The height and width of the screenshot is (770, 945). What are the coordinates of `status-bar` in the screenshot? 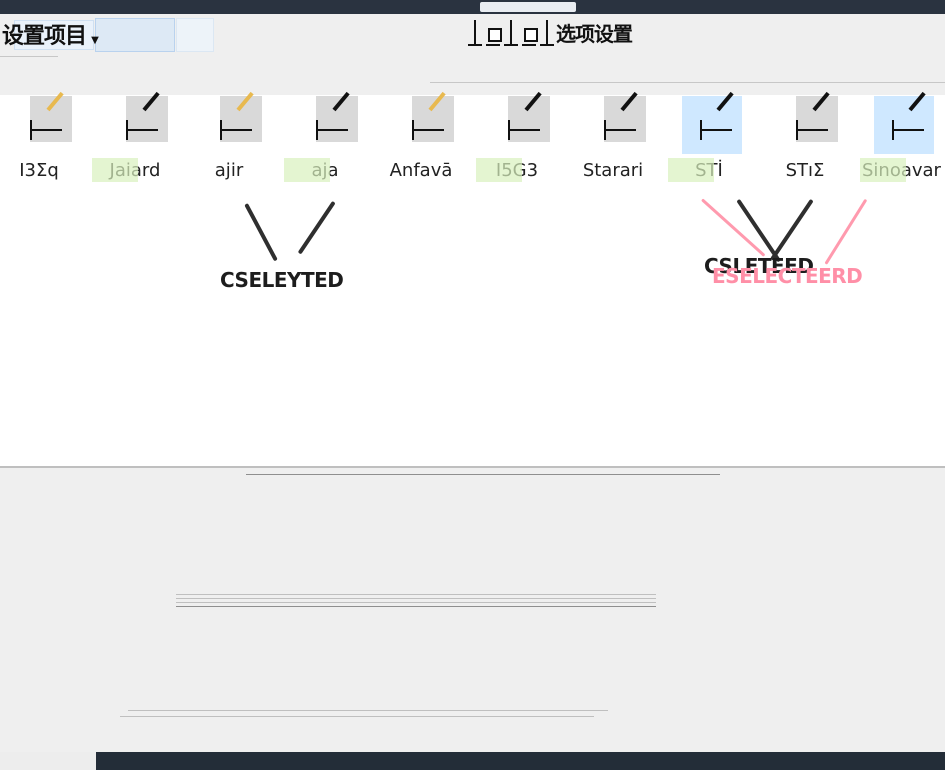 It's located at (520, 761).